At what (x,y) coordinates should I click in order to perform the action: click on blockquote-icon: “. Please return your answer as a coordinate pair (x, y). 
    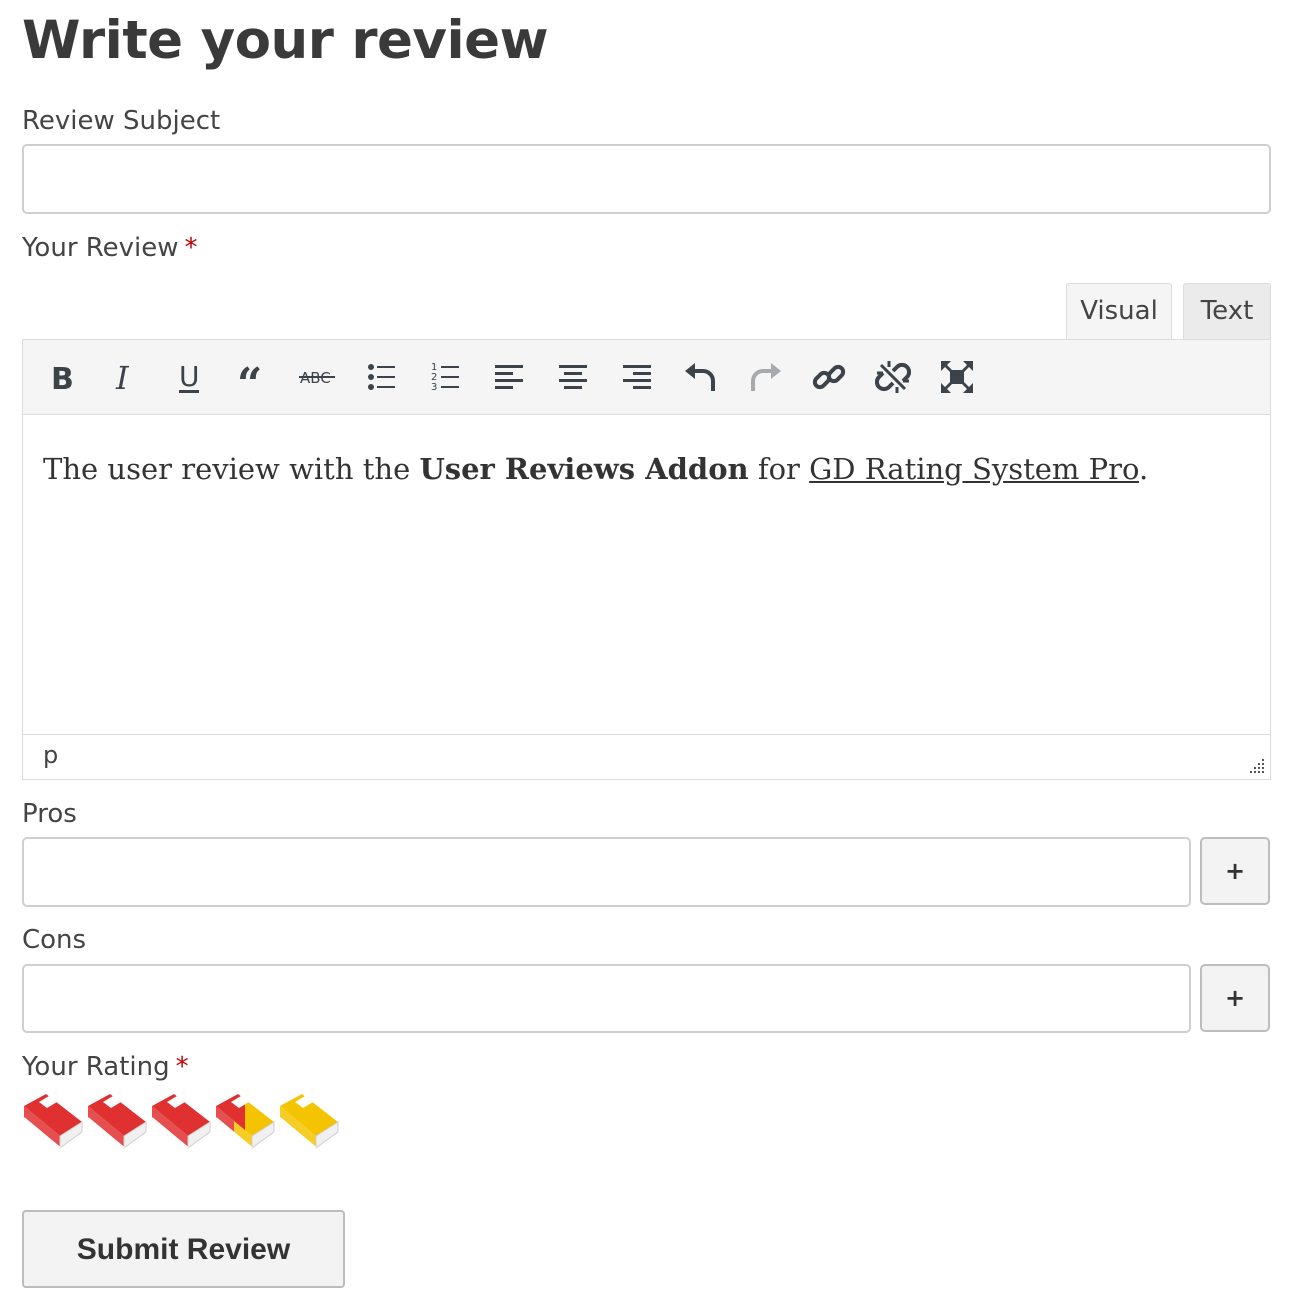
    Looking at the image, I should click on (253, 377).